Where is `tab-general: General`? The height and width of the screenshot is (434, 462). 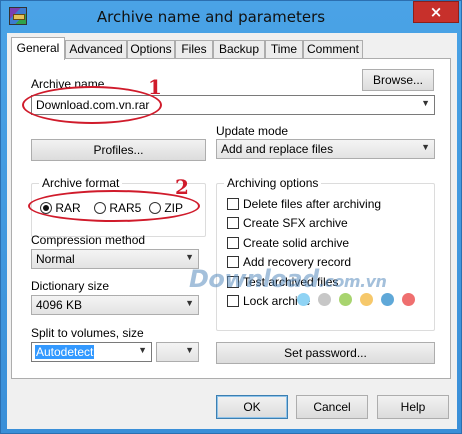
tab-general: General is located at coordinates (38, 48).